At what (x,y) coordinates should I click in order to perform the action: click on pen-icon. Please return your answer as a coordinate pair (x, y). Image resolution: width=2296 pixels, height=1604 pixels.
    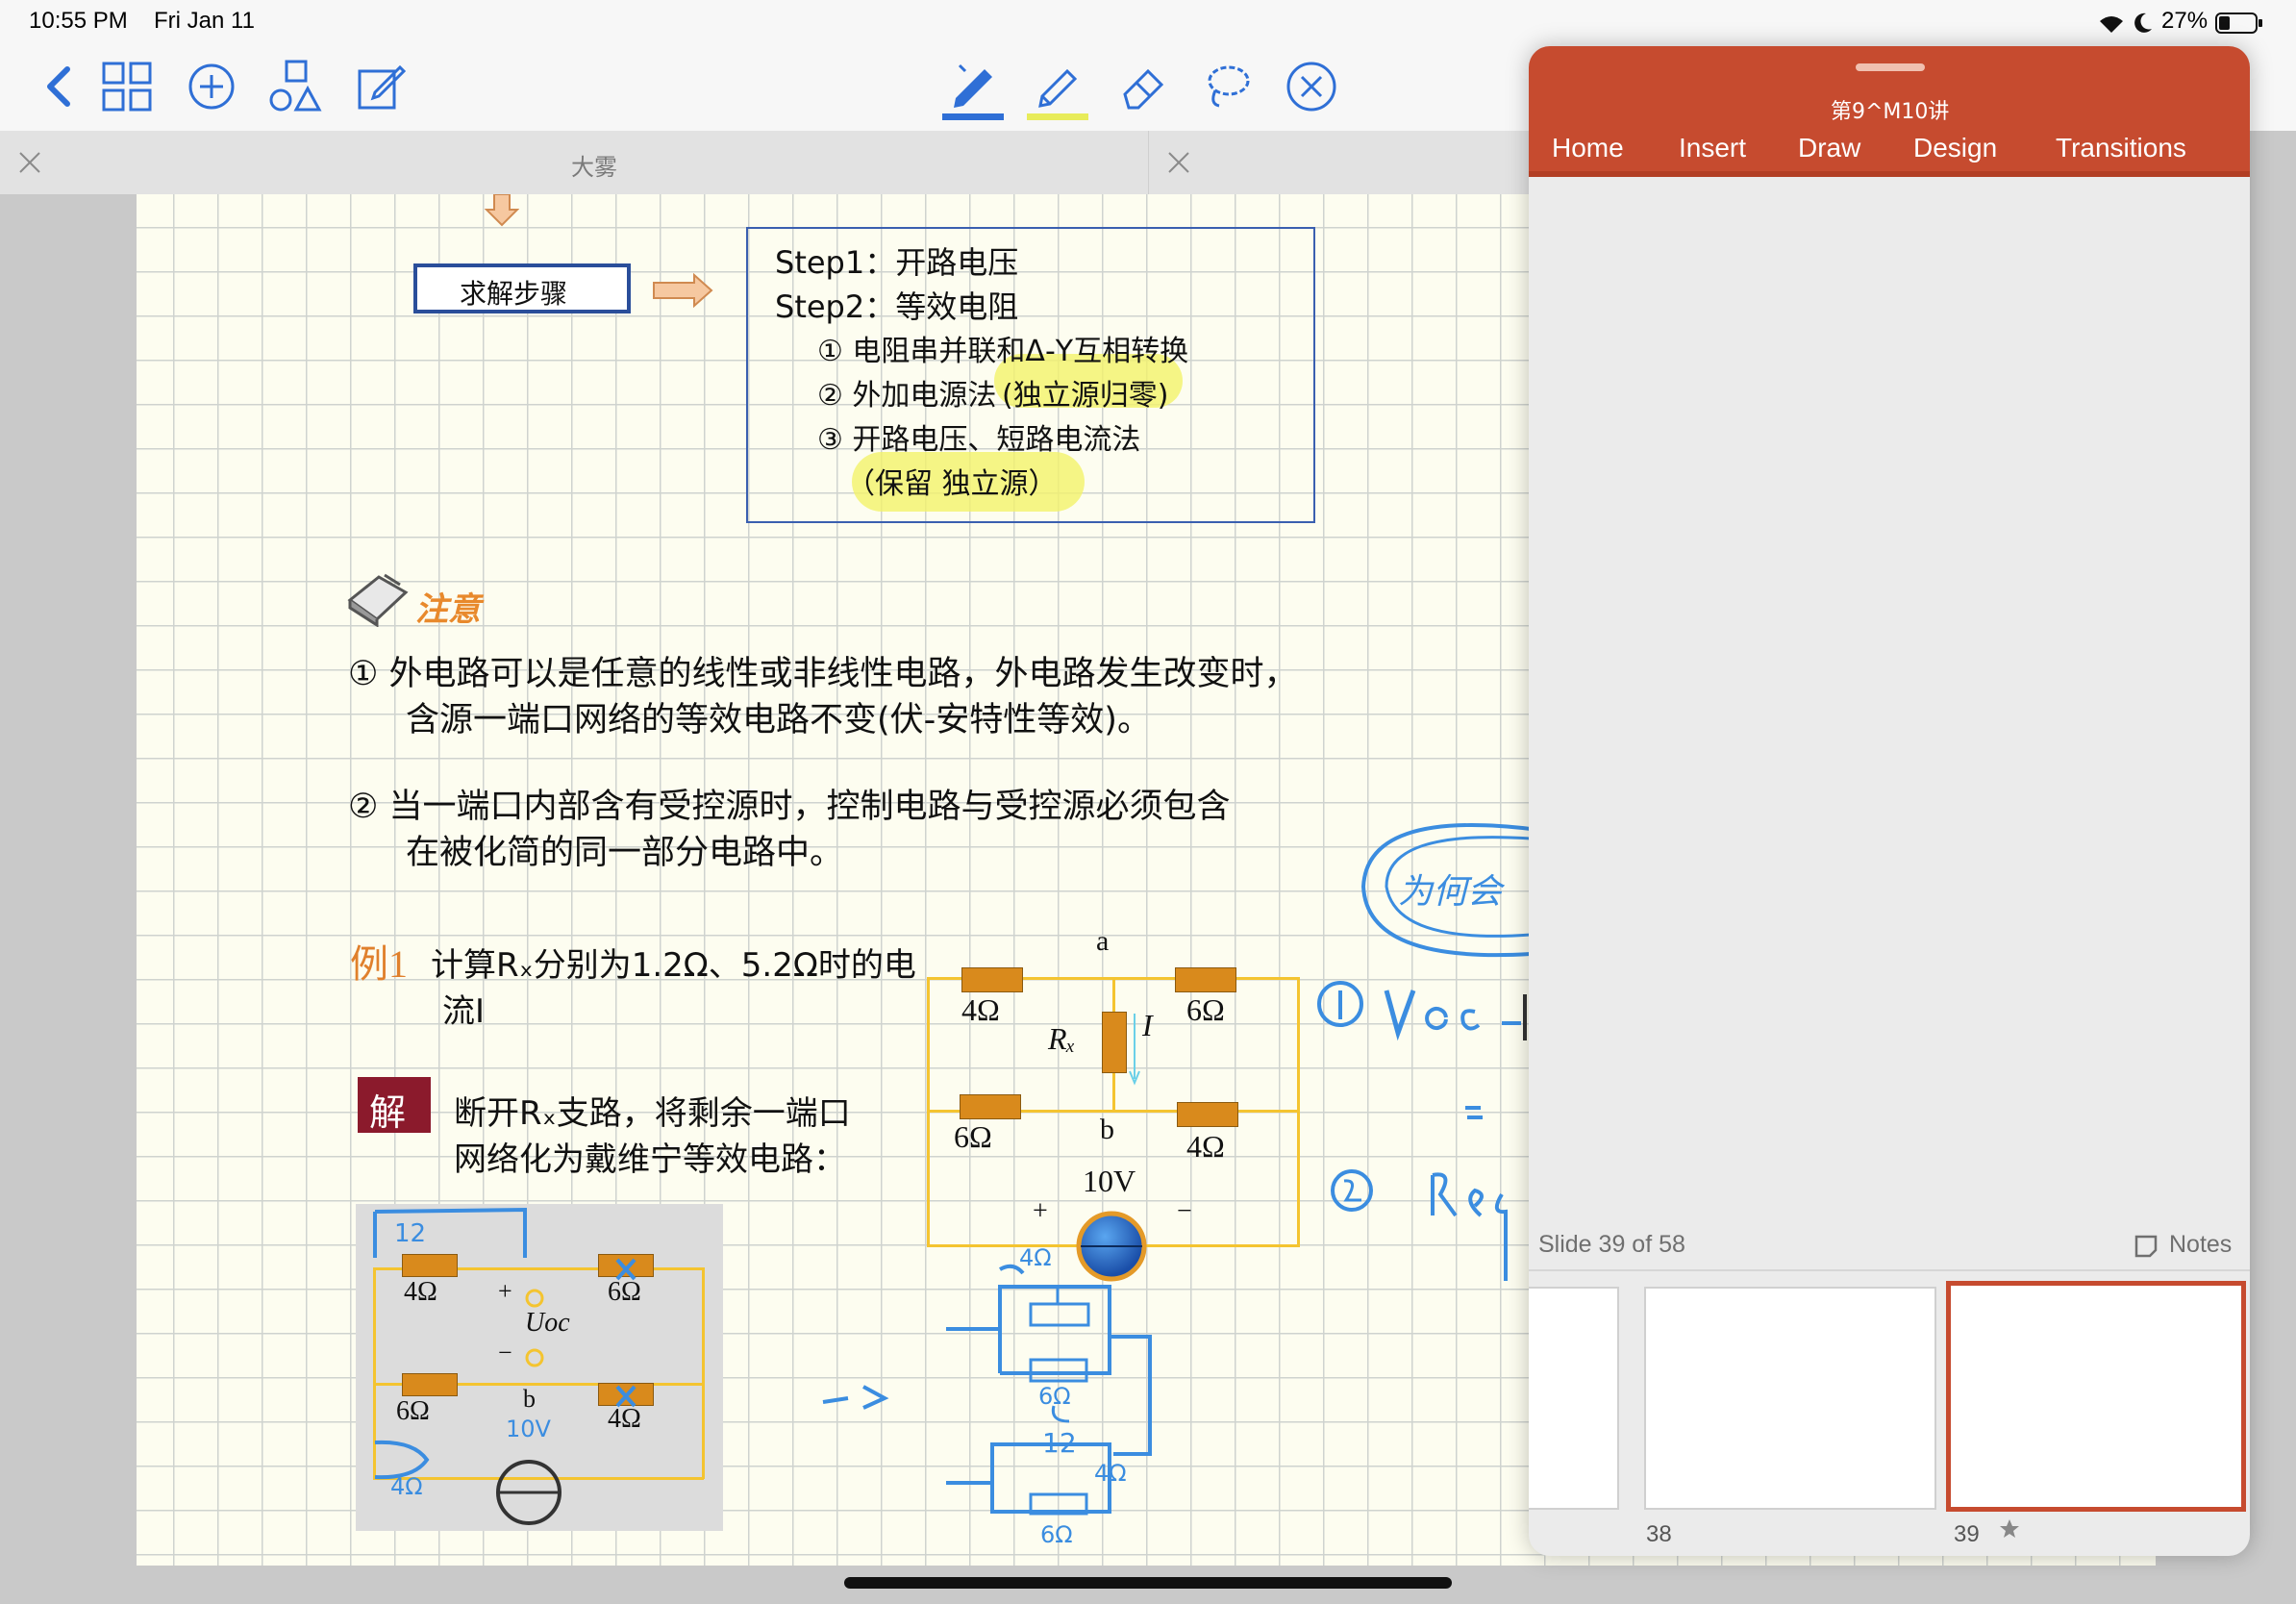
    Looking at the image, I should click on (973, 86).